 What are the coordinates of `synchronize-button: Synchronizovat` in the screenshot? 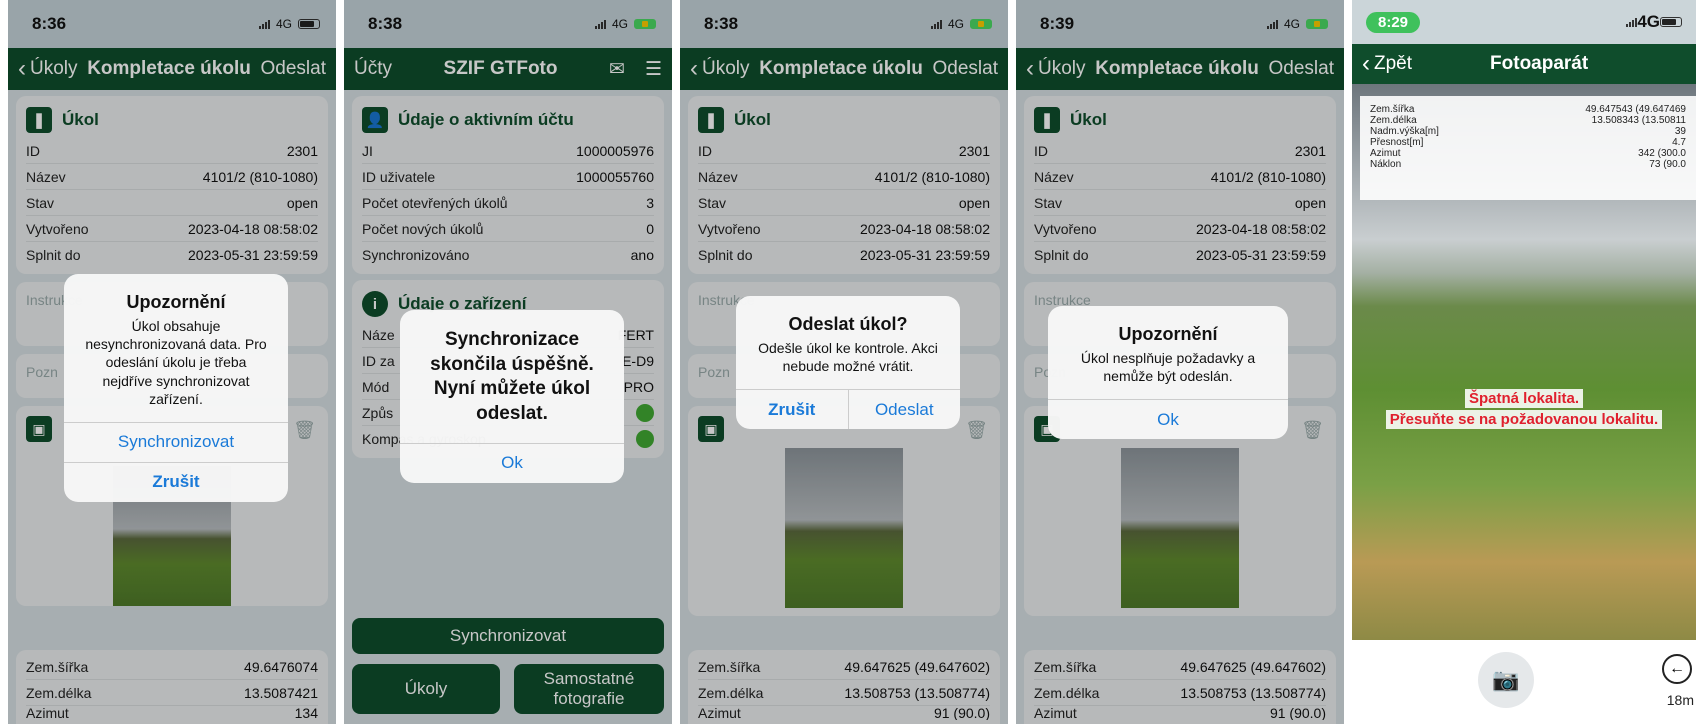 It's located at (176, 441).